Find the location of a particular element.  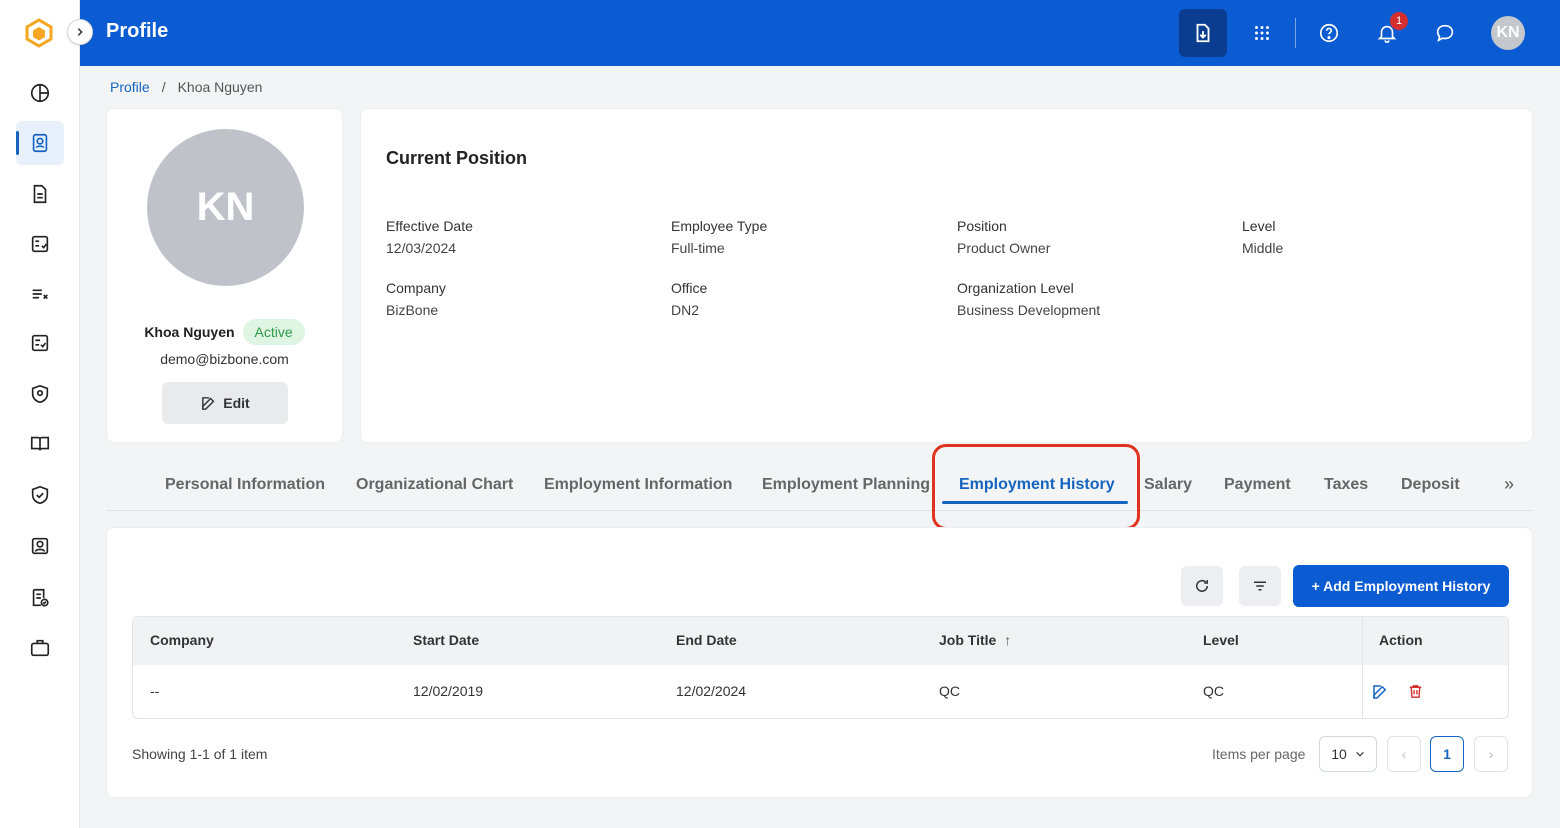

contact-icon is located at coordinates (40, 546).